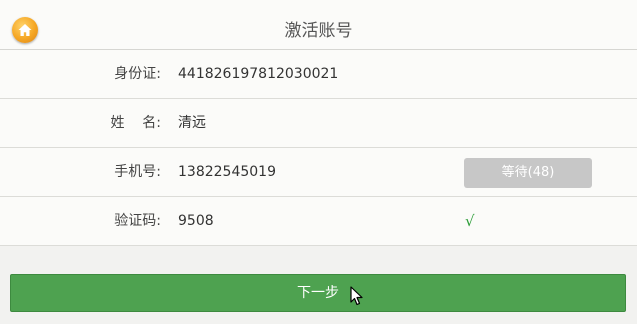  Describe the element at coordinates (318, 31) in the screenshot. I see `page-title: 激活账号` at that location.